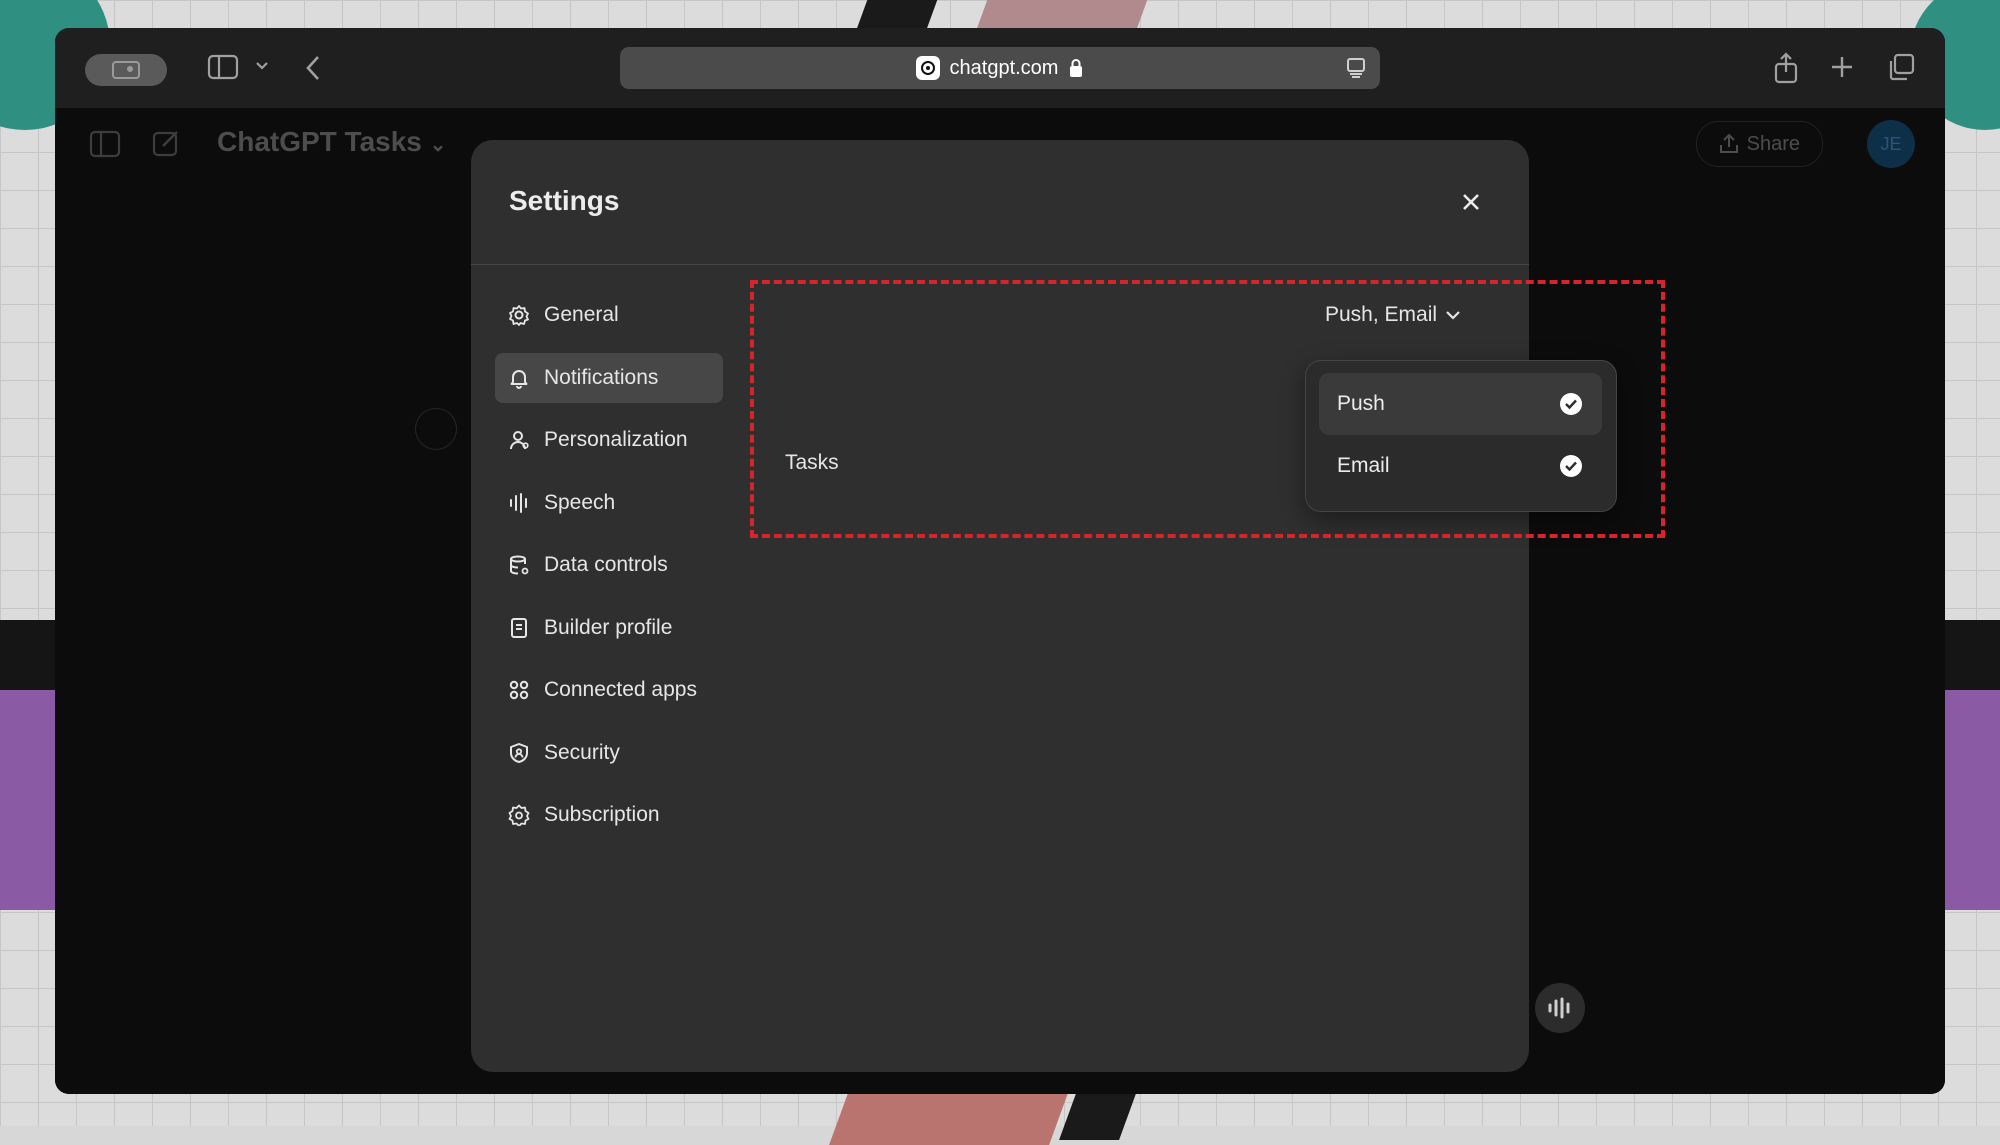  I want to click on new-tab-icon, so click(1842, 67).